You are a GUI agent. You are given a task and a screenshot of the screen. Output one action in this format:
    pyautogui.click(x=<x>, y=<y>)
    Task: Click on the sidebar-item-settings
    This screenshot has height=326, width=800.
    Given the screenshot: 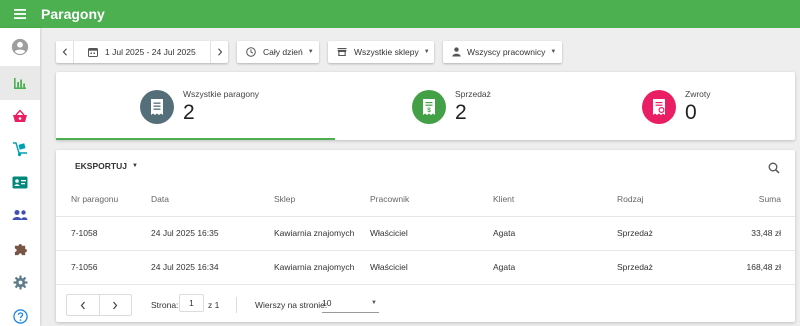 What is the action you would take?
    pyautogui.click(x=20, y=282)
    